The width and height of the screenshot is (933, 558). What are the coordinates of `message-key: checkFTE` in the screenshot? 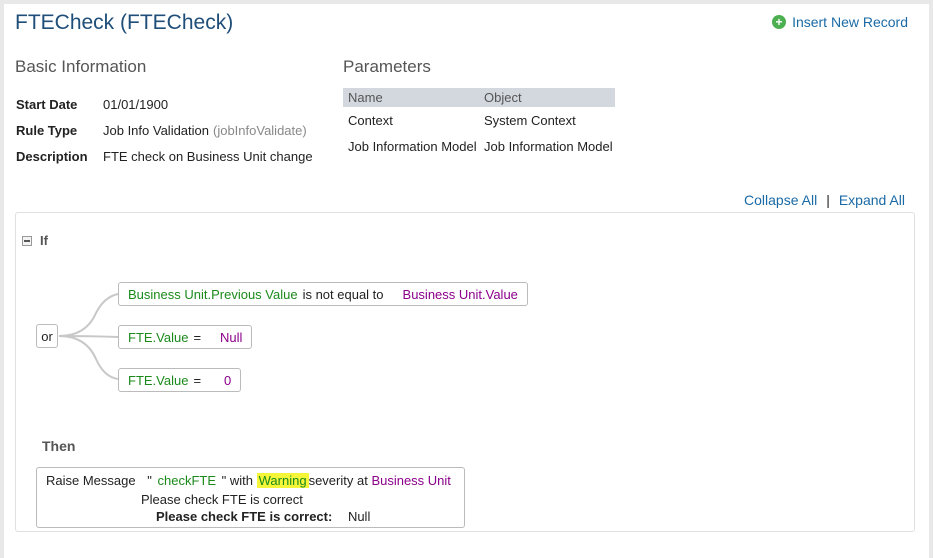 It's located at (186, 480).